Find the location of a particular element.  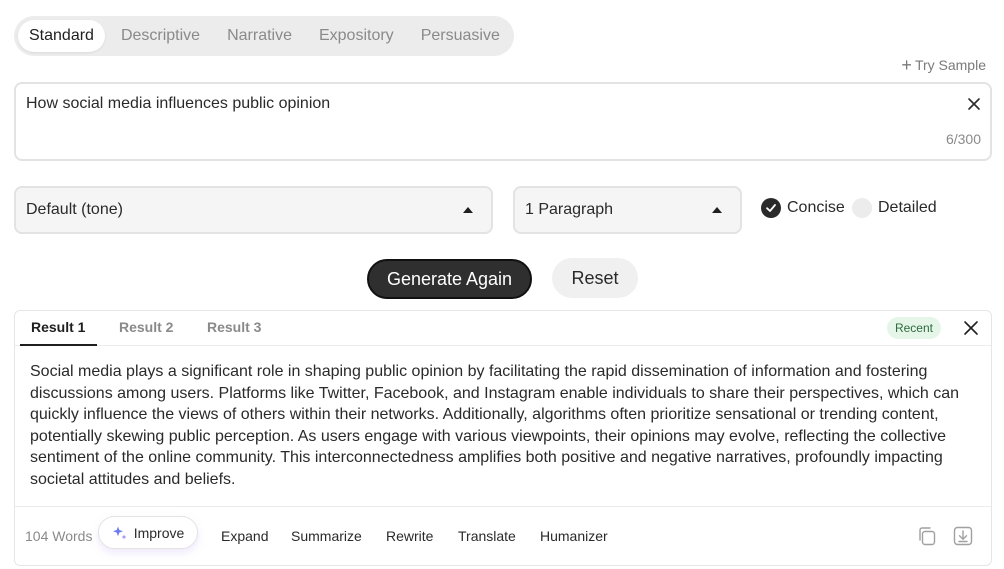

length-select-value: 1 Paragraph is located at coordinates (569, 209).